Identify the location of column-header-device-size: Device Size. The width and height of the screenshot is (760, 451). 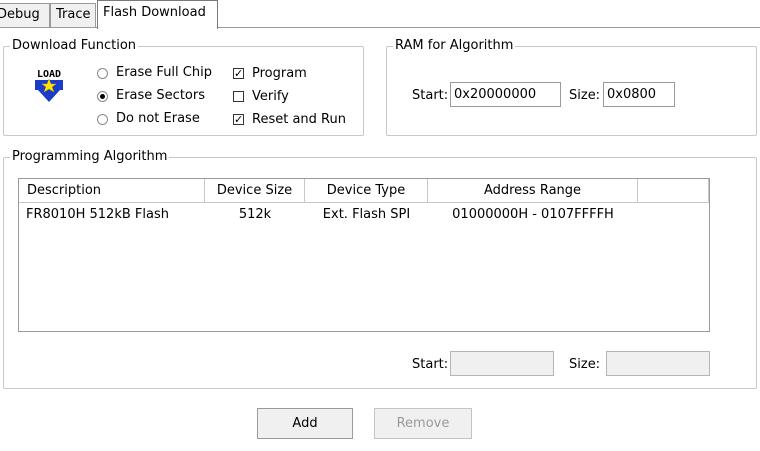
(255, 191).